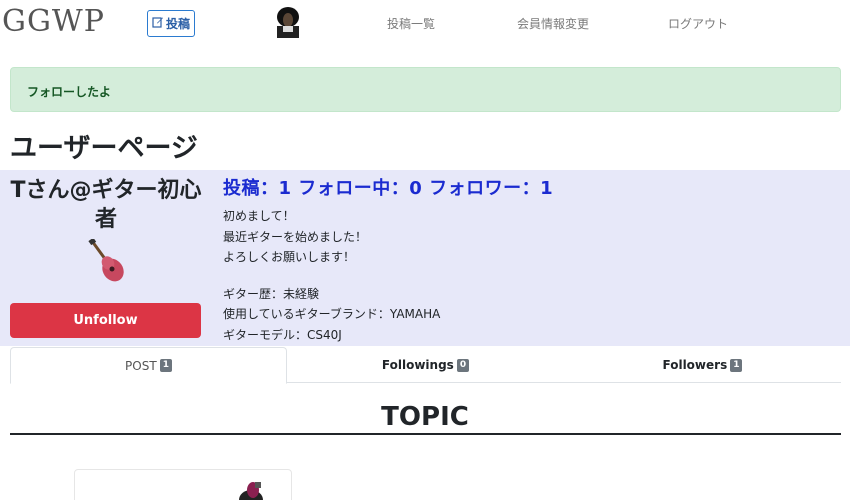  I want to click on avatar, so click(288, 22).